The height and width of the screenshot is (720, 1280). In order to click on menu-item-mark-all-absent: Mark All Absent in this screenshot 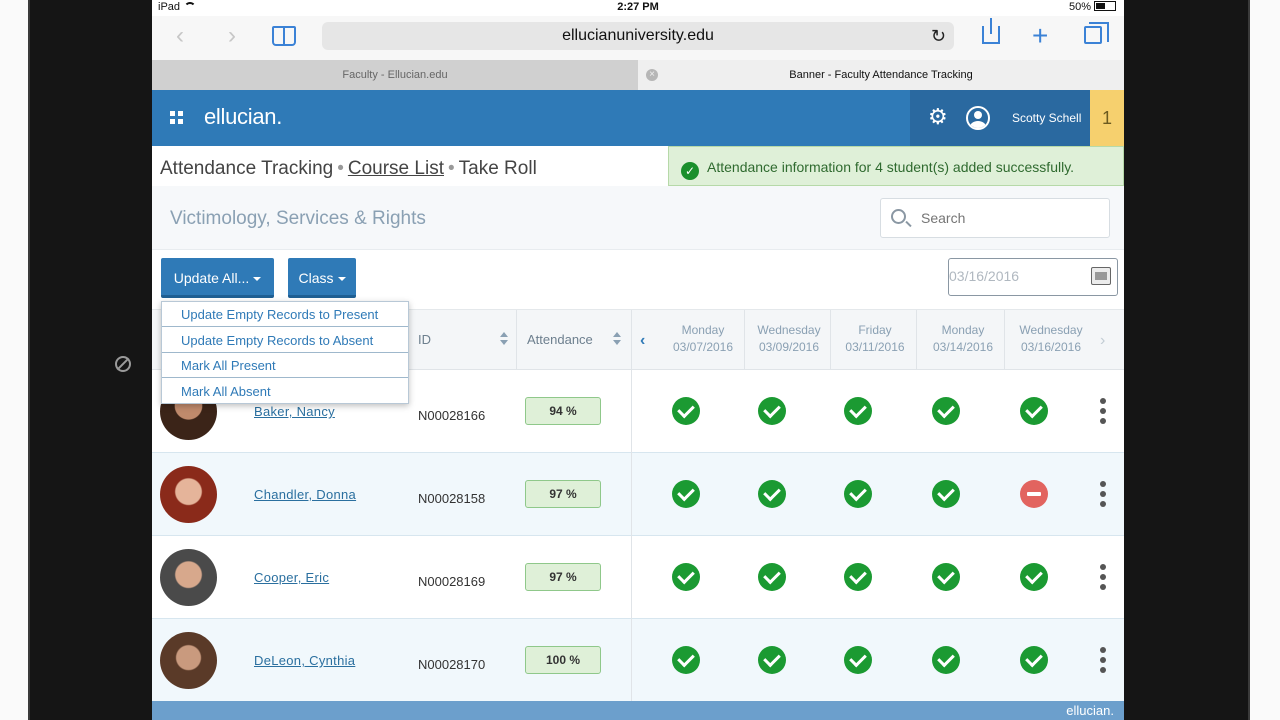, I will do `click(285, 391)`.